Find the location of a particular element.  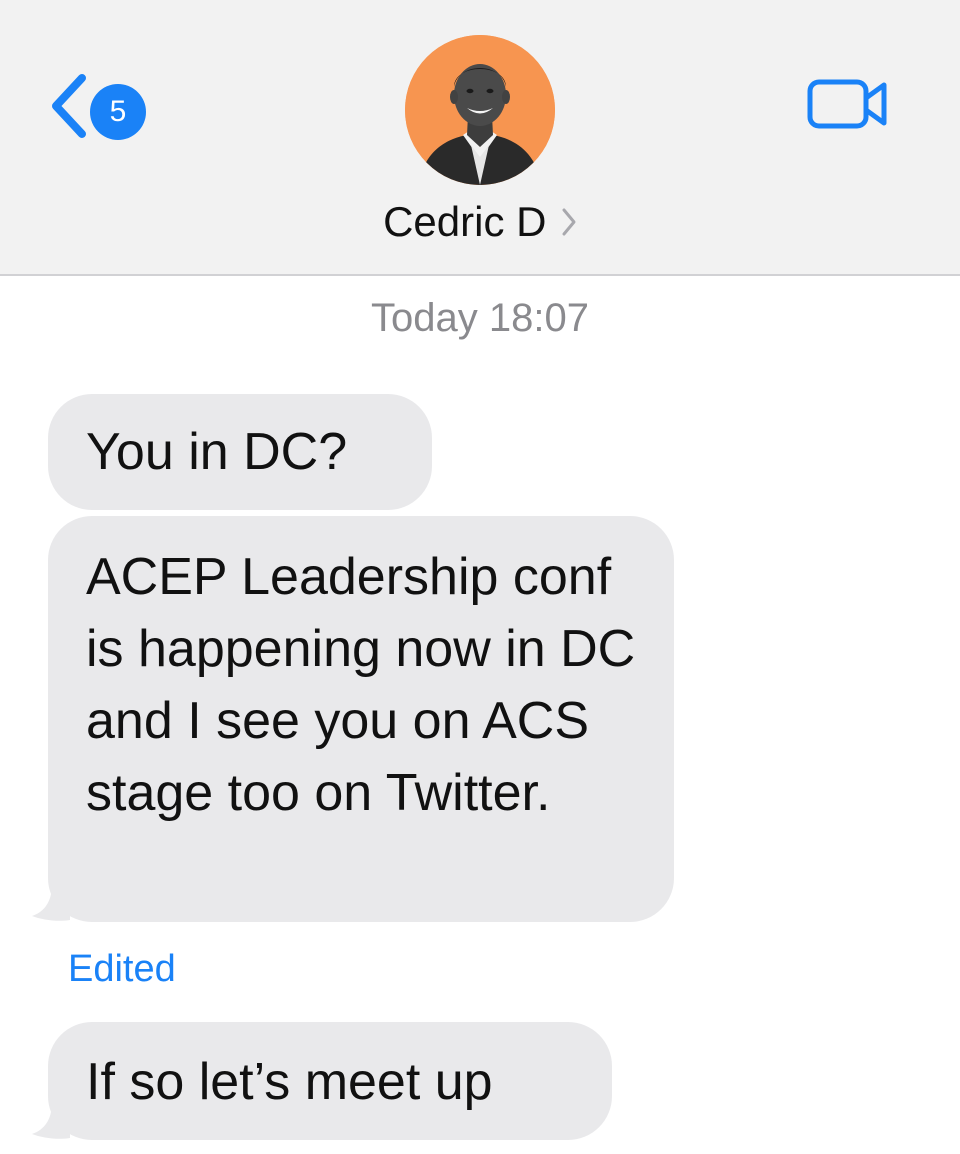

edited-indicator: Edited is located at coordinates (122, 969).